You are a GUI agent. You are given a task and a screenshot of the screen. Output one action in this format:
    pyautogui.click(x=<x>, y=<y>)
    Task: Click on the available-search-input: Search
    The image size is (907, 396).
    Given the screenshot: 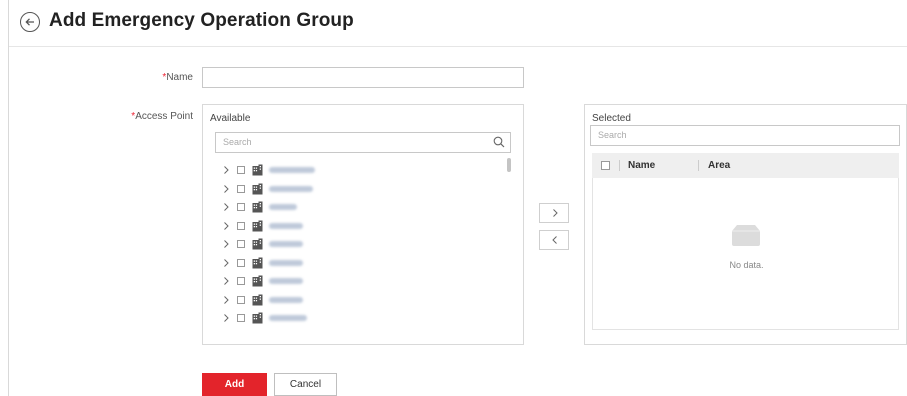 What is the action you would take?
    pyautogui.click(x=363, y=142)
    